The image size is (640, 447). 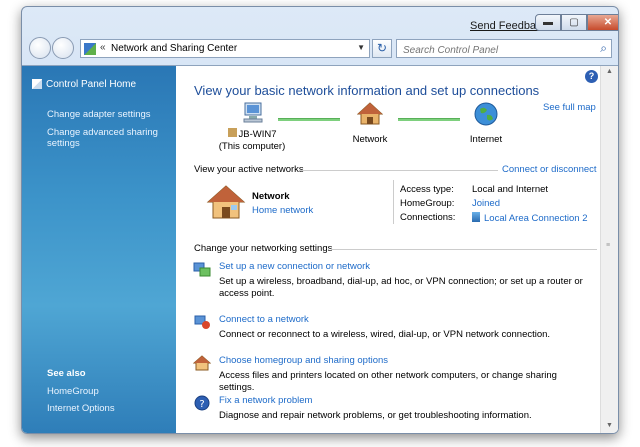 I want to click on task-setup-connection: Set up a new connection or network, so click(x=294, y=266).